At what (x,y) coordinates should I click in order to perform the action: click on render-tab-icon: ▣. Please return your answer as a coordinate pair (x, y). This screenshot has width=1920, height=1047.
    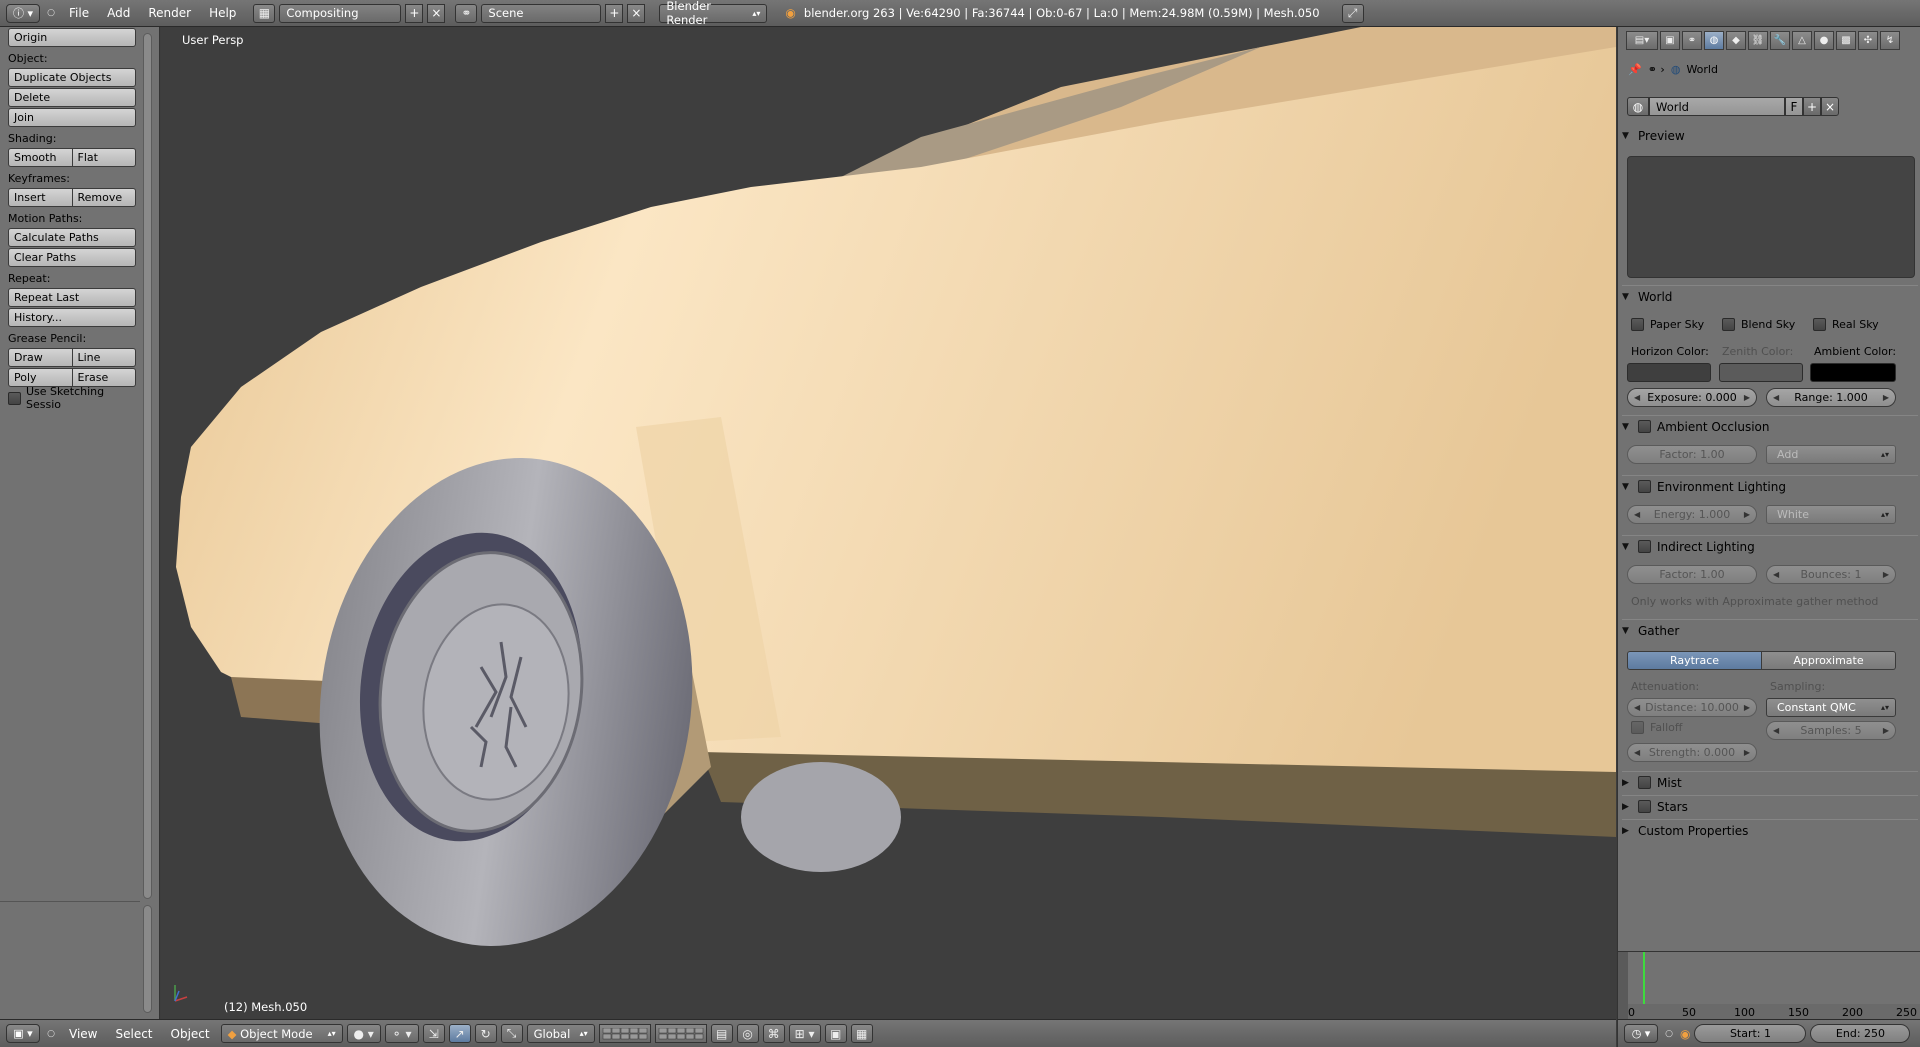
    Looking at the image, I should click on (1670, 40).